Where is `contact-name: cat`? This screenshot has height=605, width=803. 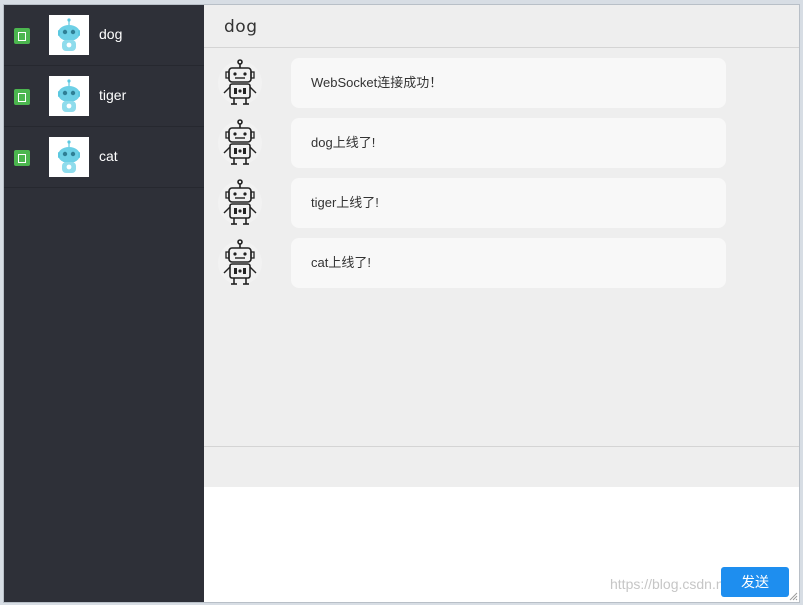
contact-name: cat is located at coordinates (108, 156).